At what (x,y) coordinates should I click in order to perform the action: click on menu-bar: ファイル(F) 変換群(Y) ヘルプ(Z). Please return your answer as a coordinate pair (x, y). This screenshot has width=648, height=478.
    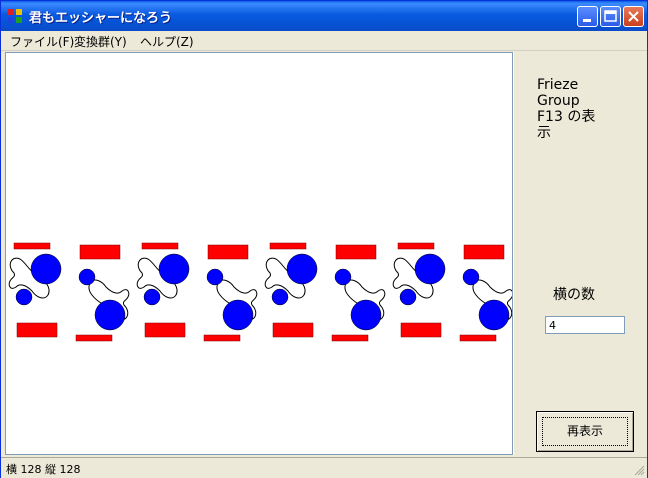
    Looking at the image, I should click on (324, 41).